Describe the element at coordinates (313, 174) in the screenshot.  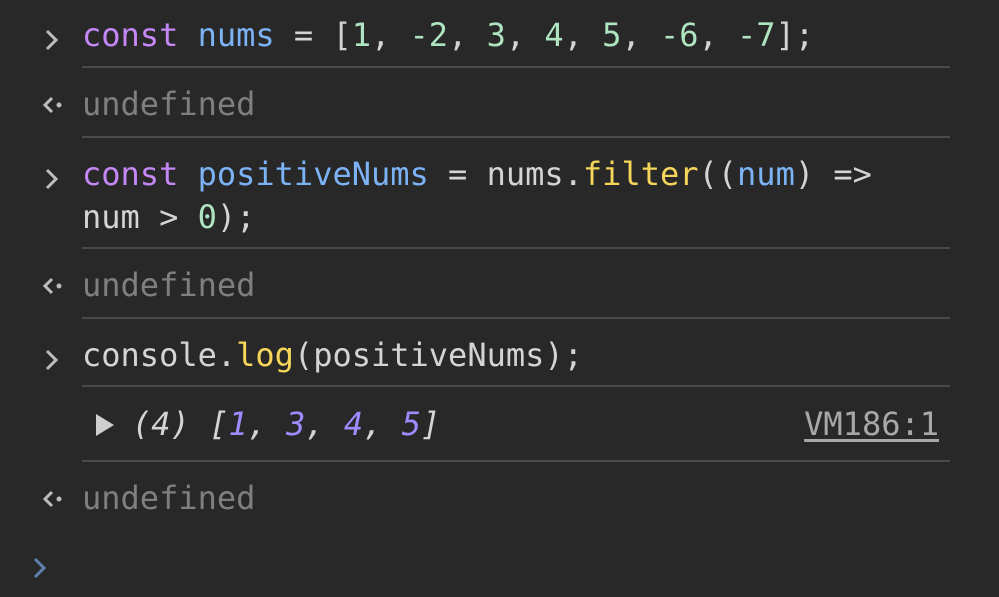
I see `code-token: positiveNums` at that location.